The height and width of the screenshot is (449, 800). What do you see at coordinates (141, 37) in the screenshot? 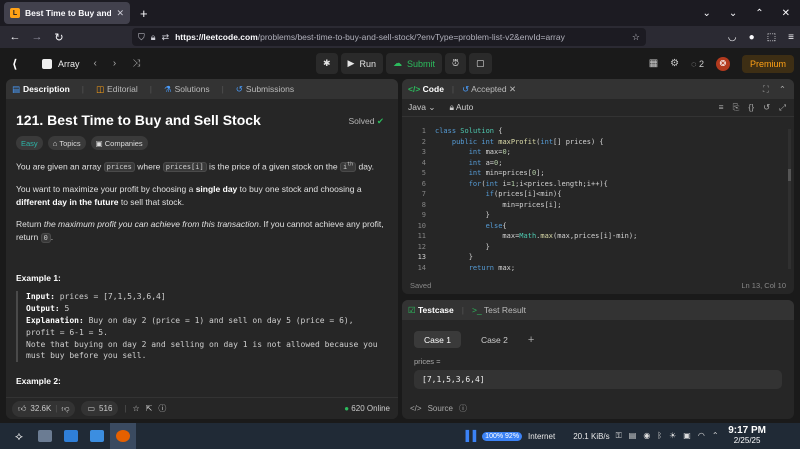
I see `shield-icon: ⛉` at bounding box center [141, 37].